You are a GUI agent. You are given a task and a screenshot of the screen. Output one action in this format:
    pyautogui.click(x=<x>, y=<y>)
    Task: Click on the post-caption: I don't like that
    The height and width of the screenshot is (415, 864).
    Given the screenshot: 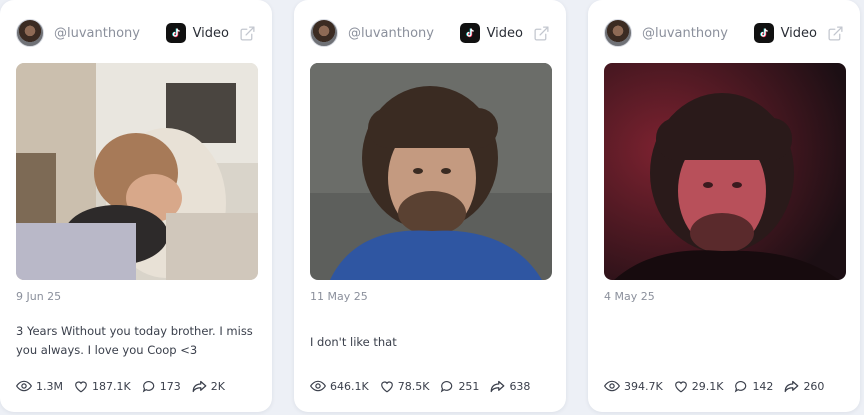 What is the action you would take?
    pyautogui.click(x=353, y=342)
    